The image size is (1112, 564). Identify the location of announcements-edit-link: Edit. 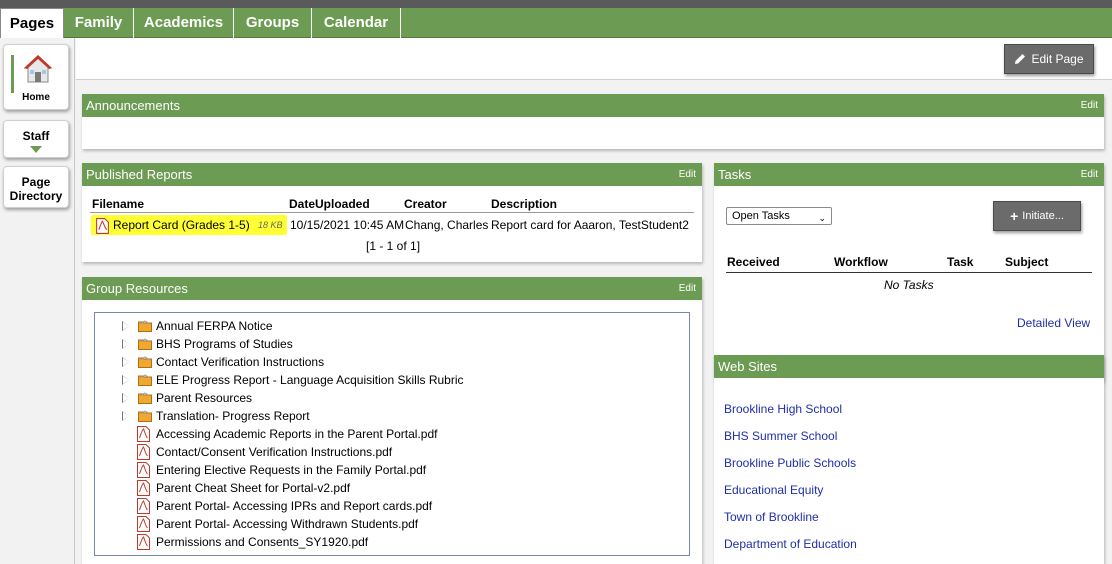
(1089, 105).